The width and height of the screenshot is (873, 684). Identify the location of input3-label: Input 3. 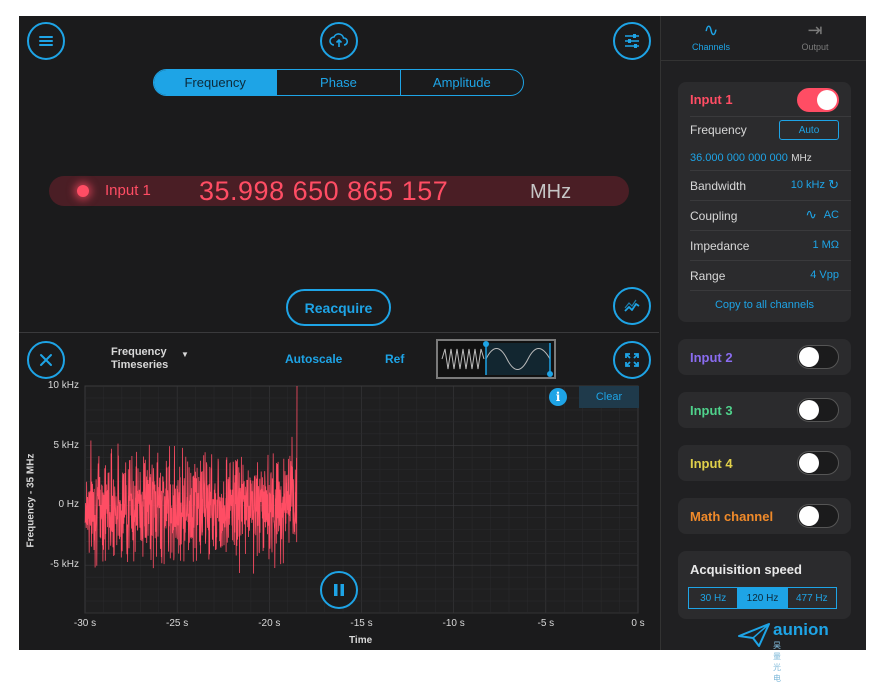
(711, 410).